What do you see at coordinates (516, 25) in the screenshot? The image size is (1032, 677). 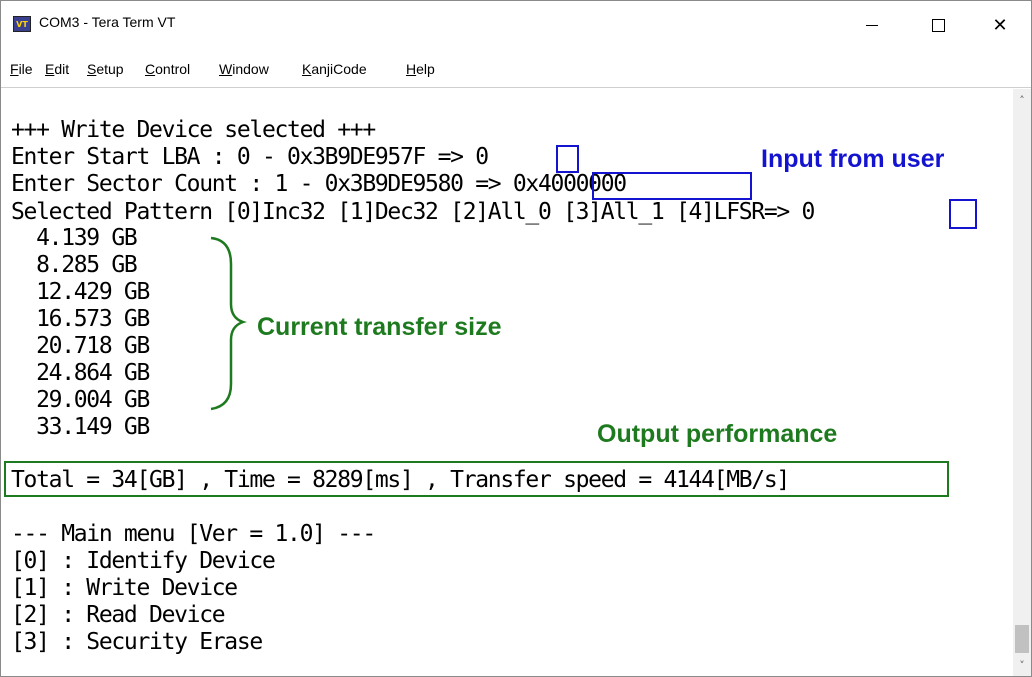 I see `title-bar: VT COM3 - Tera Term VT ✕` at bounding box center [516, 25].